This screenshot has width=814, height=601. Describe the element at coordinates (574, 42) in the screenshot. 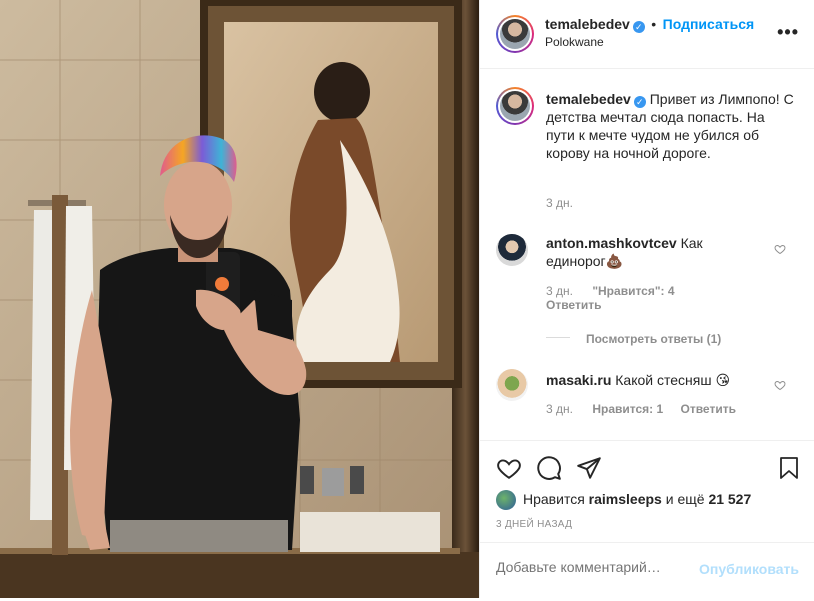

I see `location-link: Polokwane` at that location.